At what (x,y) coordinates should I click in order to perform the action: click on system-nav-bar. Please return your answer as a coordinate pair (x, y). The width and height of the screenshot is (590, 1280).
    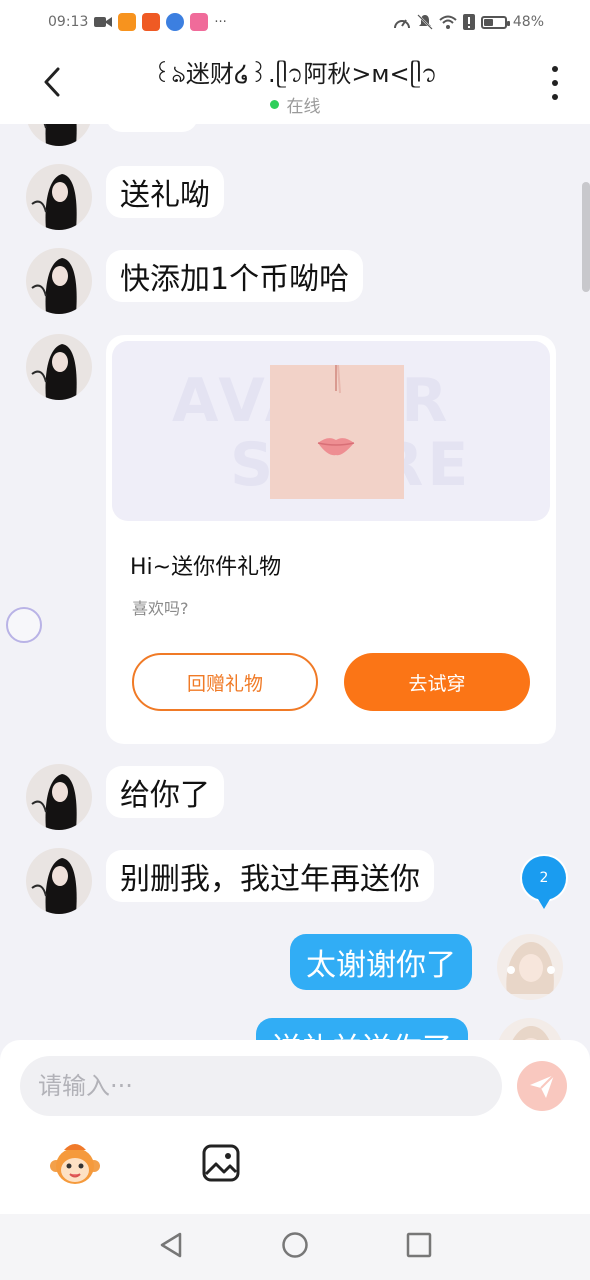
    Looking at the image, I should click on (295, 1247).